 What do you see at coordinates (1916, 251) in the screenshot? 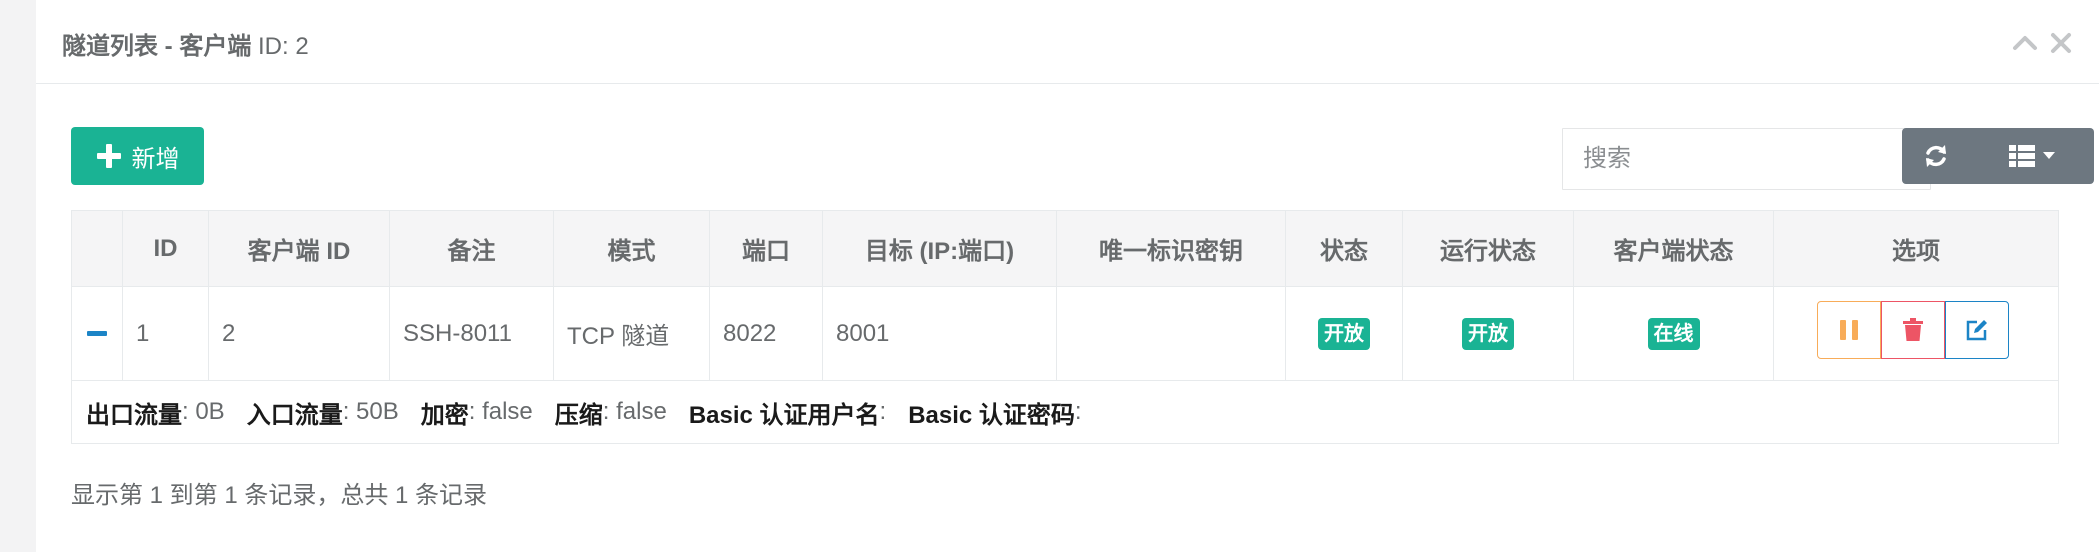
I see `header-options: 选项` at bounding box center [1916, 251].